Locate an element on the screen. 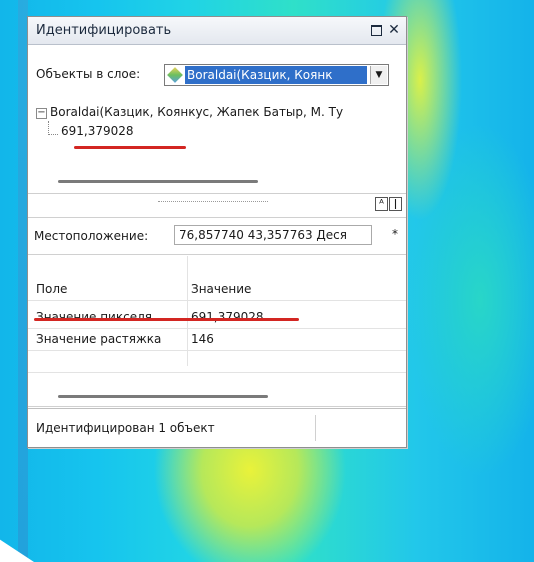 The image size is (534, 562). status-bar: Идентифицирован 1 объект is located at coordinates (217, 427).